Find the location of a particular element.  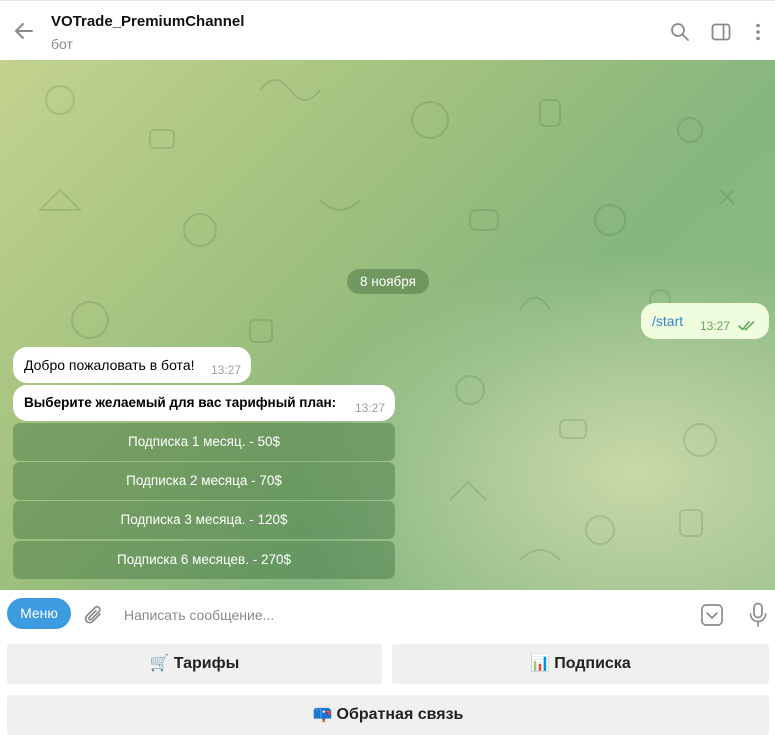

bar-chart-icon: 📊 is located at coordinates (540, 663).